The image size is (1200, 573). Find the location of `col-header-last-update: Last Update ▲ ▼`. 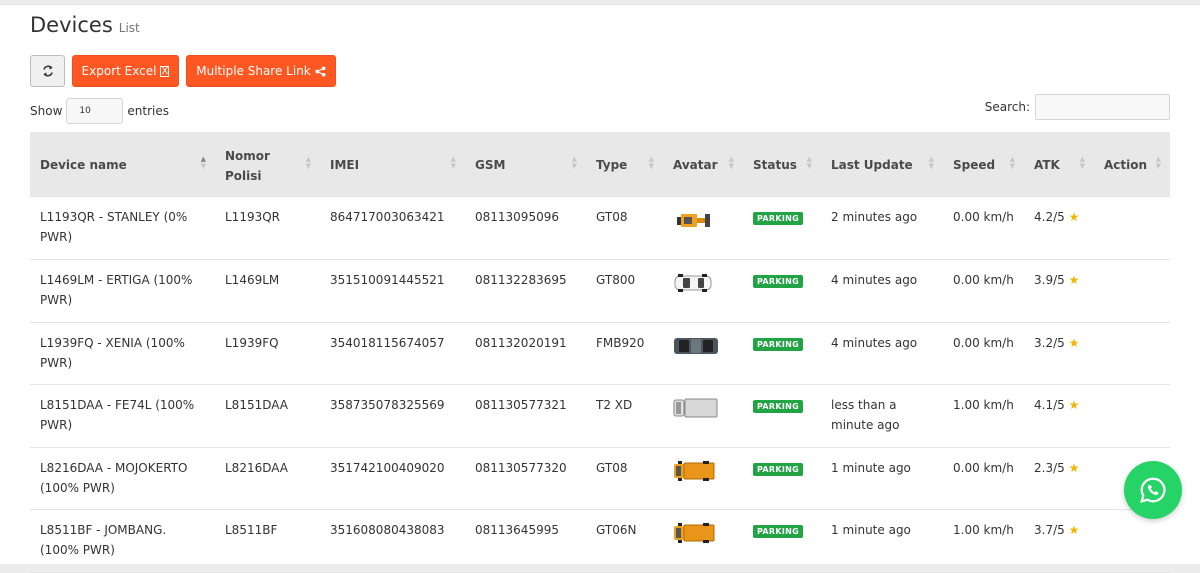

col-header-last-update: Last Update ▲ ▼ is located at coordinates (882, 164).